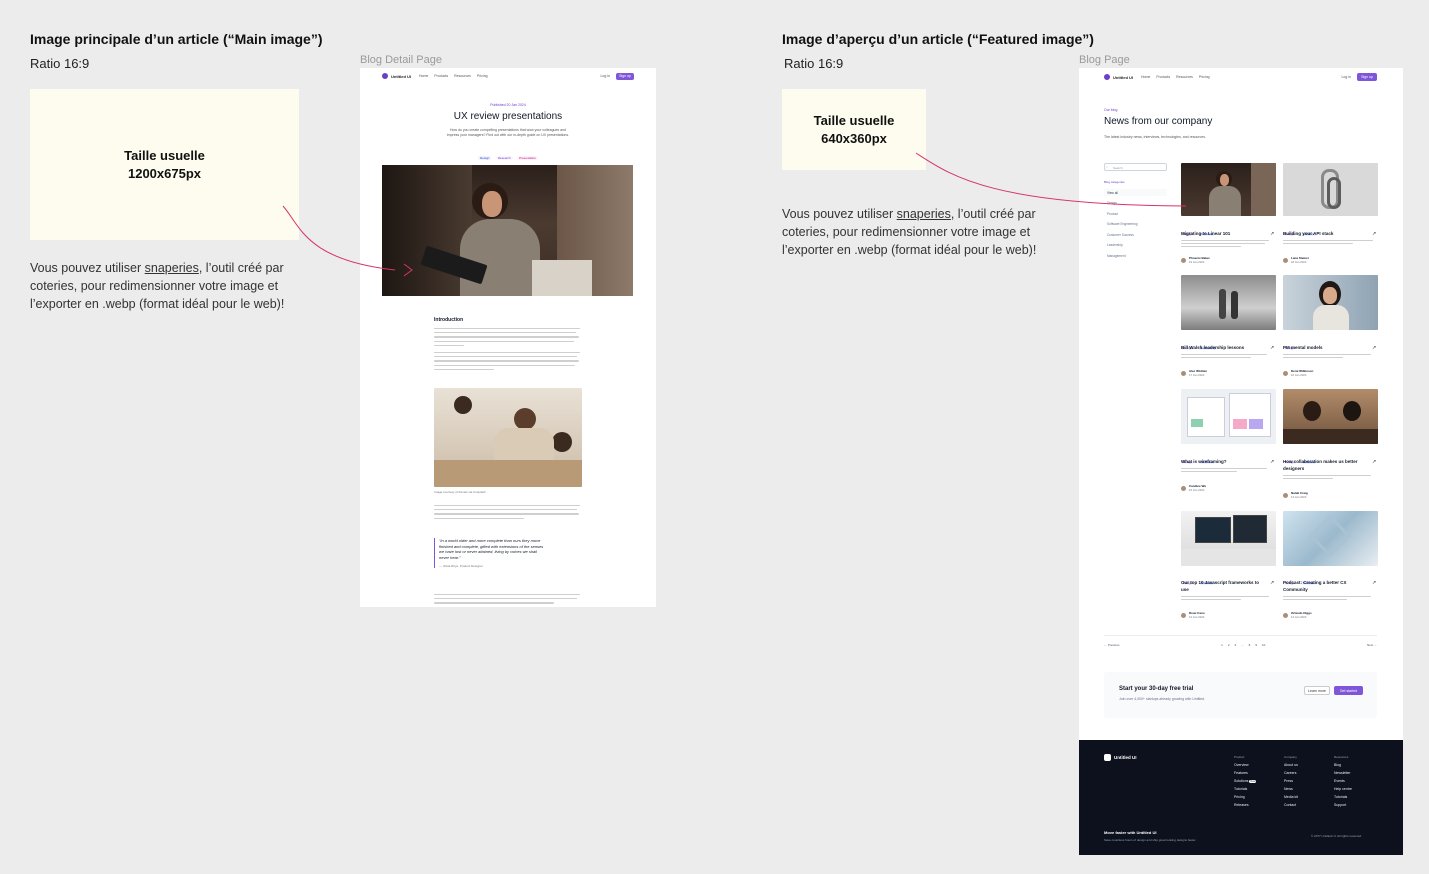 The image size is (1429, 874). What do you see at coordinates (1228, 557) in the screenshot?
I see `image-desk` at bounding box center [1228, 557].